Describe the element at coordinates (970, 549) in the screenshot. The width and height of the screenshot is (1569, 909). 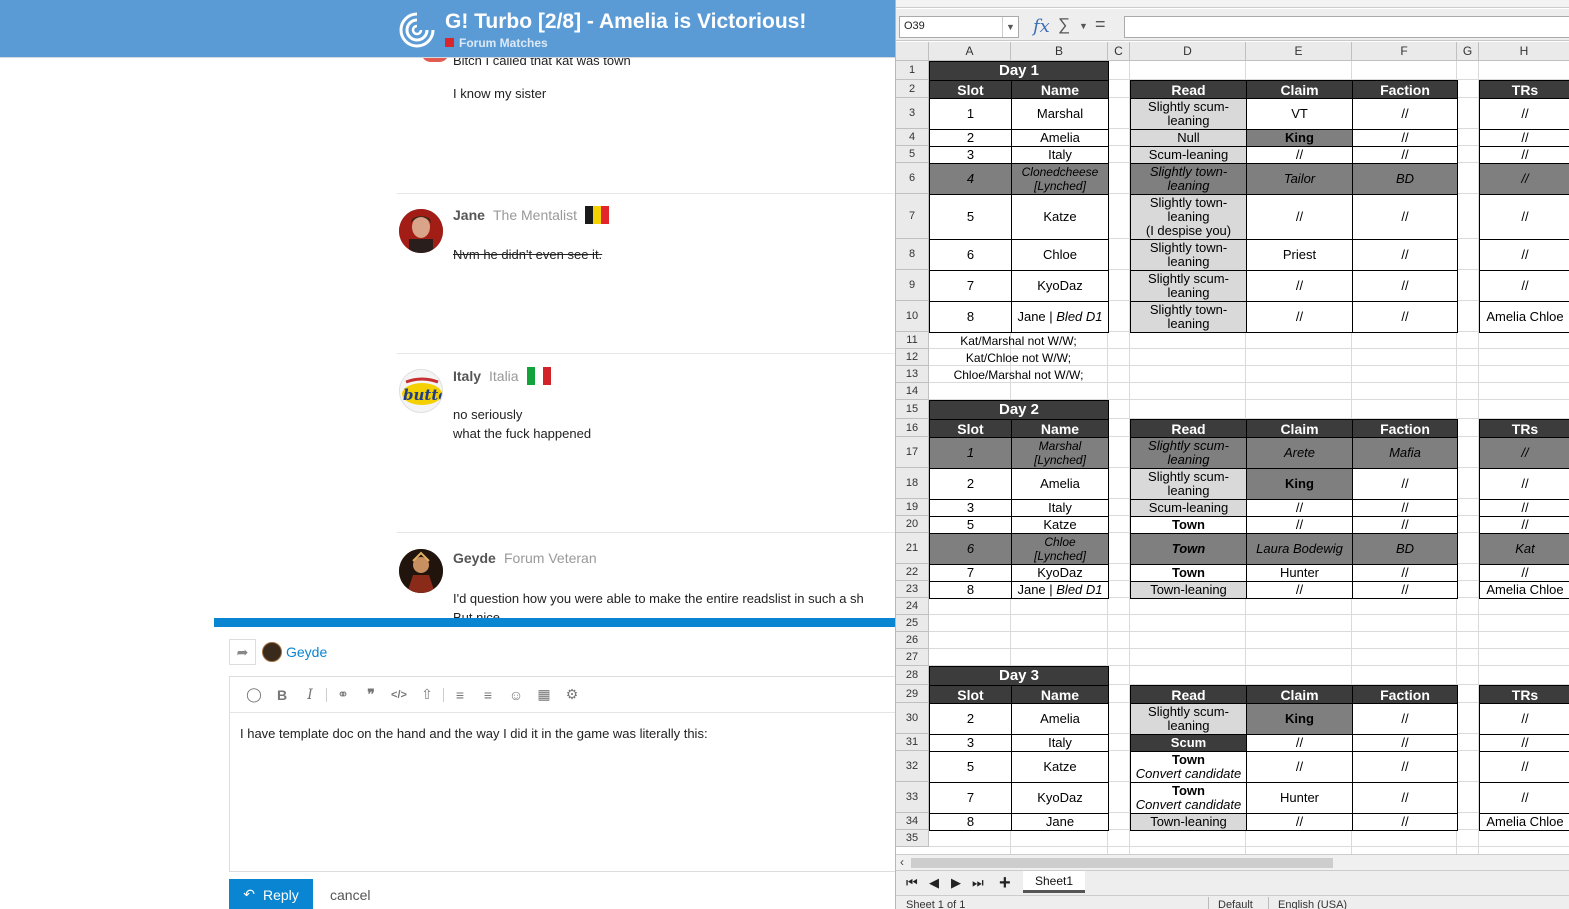
I see `slot-cell: 6` at that location.